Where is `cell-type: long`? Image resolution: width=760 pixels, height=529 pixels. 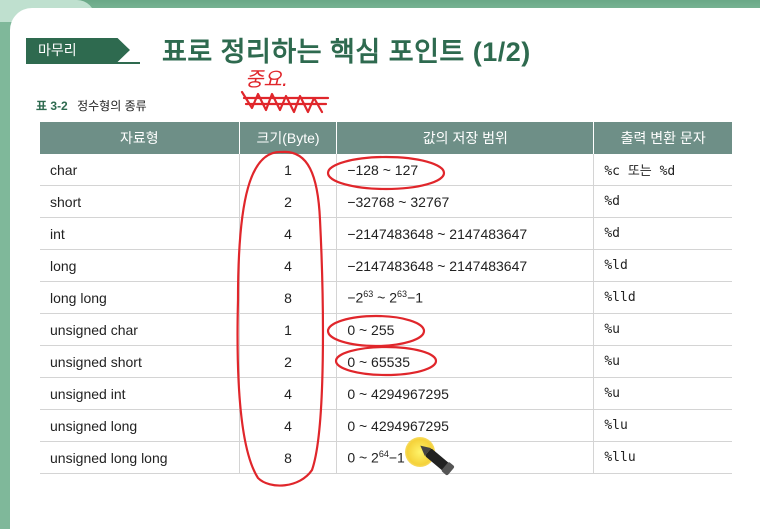 cell-type: long is located at coordinates (140, 265).